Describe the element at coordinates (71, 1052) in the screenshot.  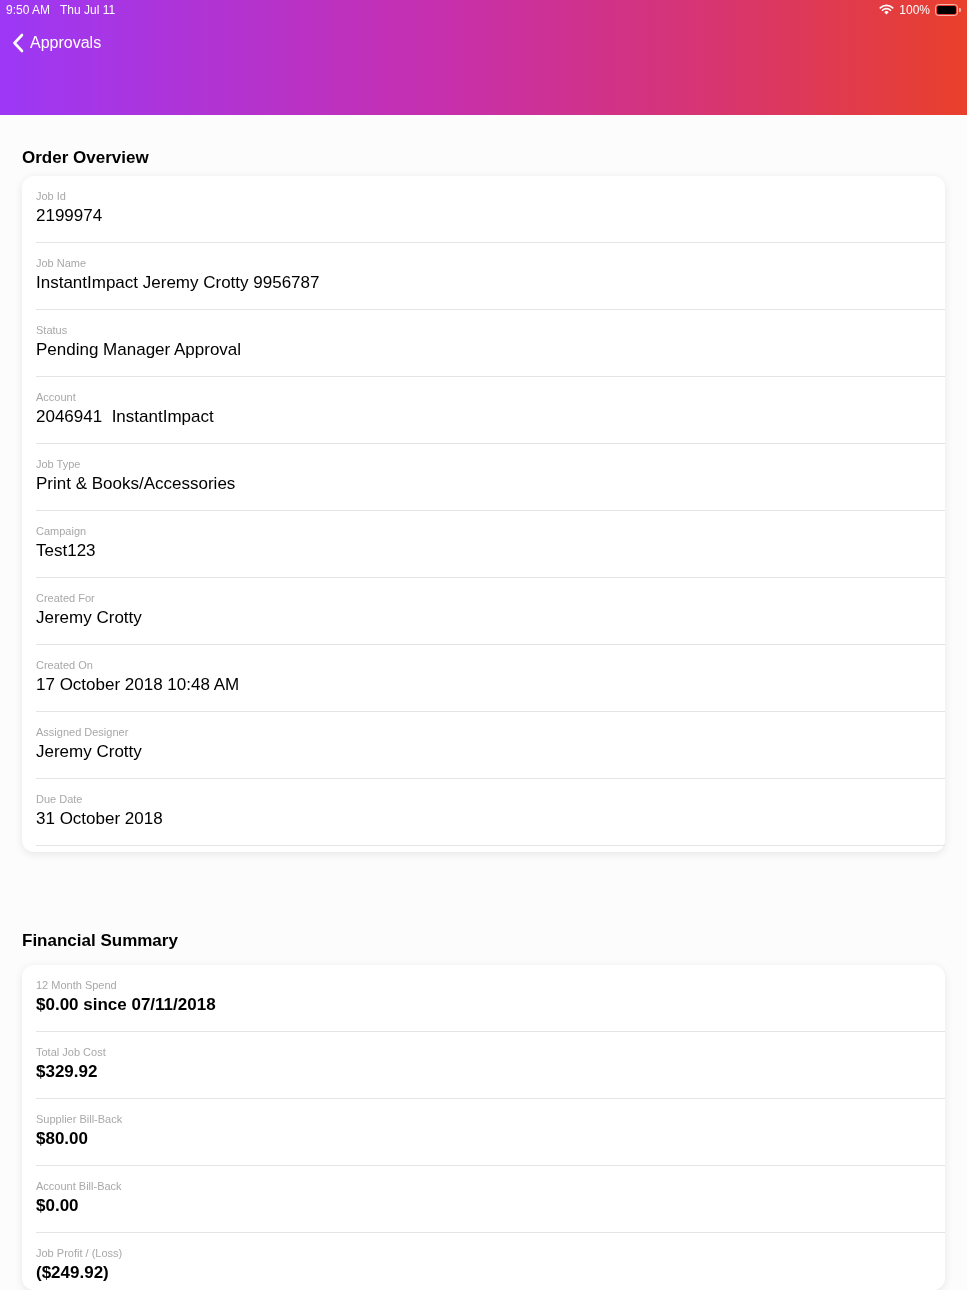
I see `field-label: Total Job Cost` at that location.